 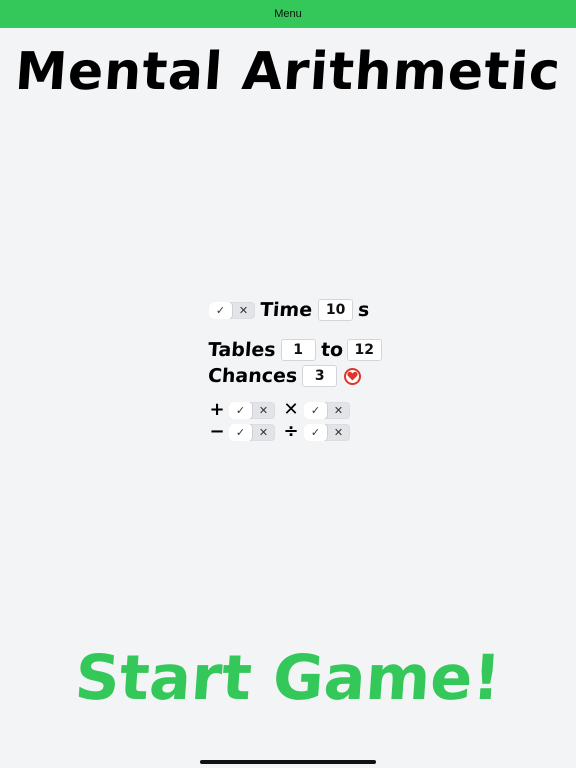 I want to click on menu-button: Menu, so click(x=288, y=14).